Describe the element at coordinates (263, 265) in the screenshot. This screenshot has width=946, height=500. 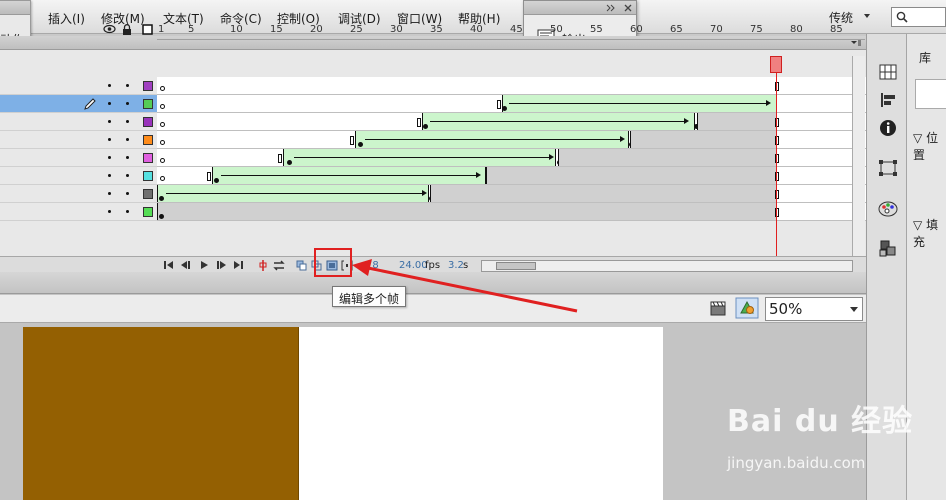
I see `center-frame-icon` at that location.